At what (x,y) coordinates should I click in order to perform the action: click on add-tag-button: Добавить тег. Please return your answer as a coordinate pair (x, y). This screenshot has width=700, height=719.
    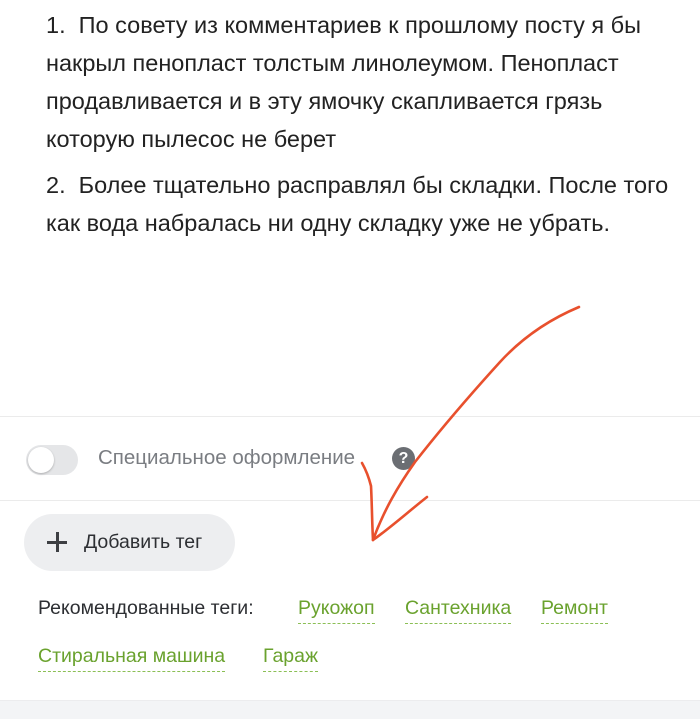
    Looking at the image, I should click on (129, 542).